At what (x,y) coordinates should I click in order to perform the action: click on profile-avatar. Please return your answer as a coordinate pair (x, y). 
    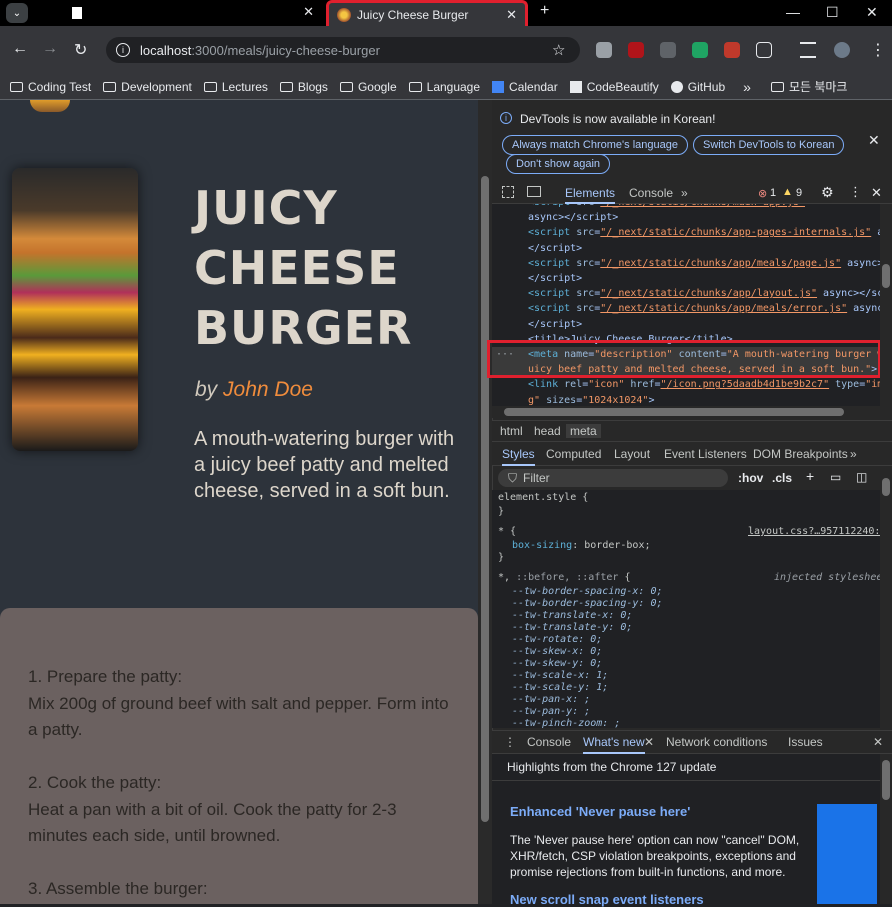
    Looking at the image, I should click on (842, 50).